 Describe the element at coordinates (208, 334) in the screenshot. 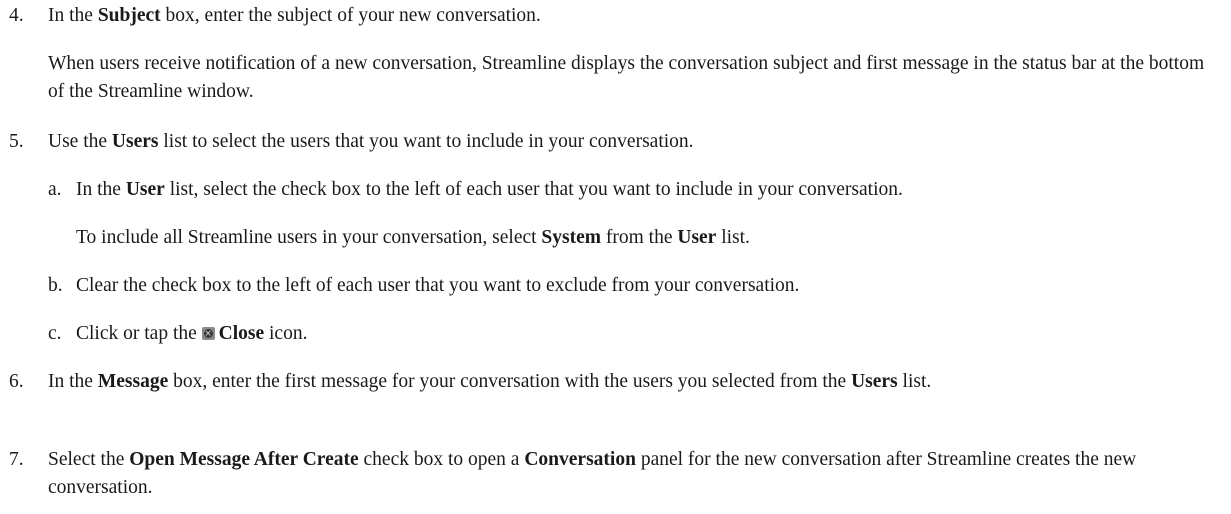

I see `close-icon` at that location.